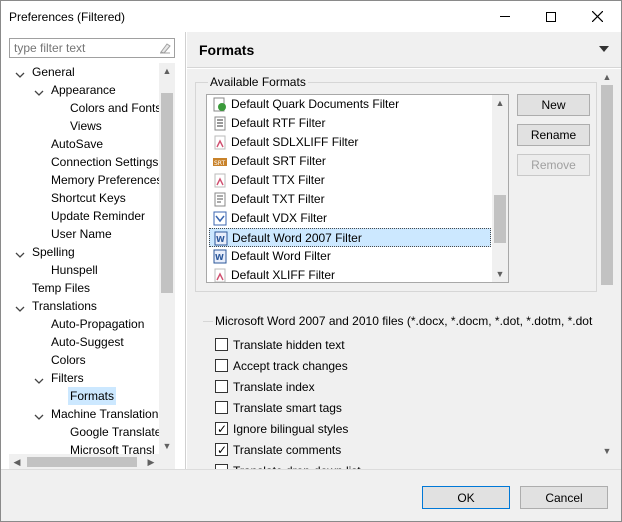  I want to click on tree-item-label: Colors, so click(68, 360).